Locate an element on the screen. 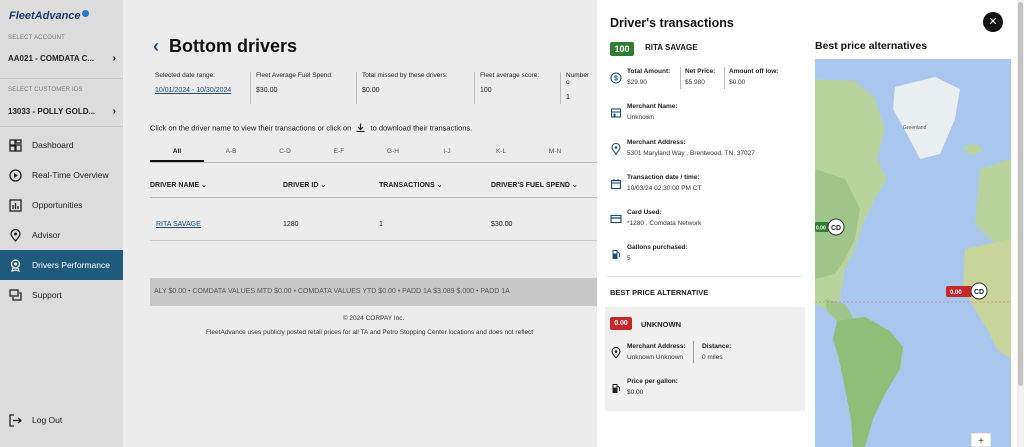 The width and height of the screenshot is (1024, 447). marker-price: 0.00 is located at coordinates (821, 229).